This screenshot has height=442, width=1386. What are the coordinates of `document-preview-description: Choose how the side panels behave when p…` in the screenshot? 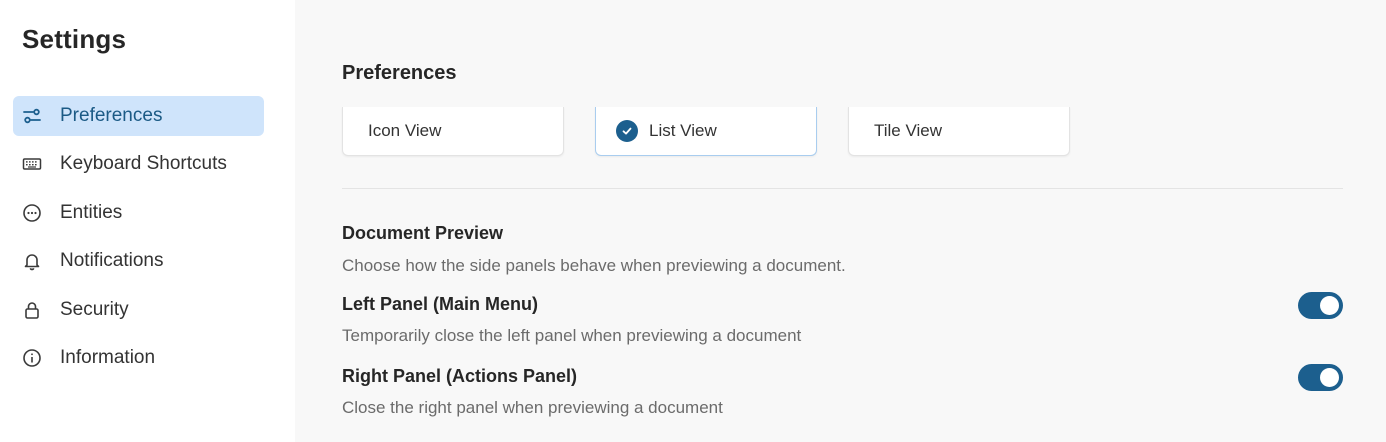 It's located at (594, 265).